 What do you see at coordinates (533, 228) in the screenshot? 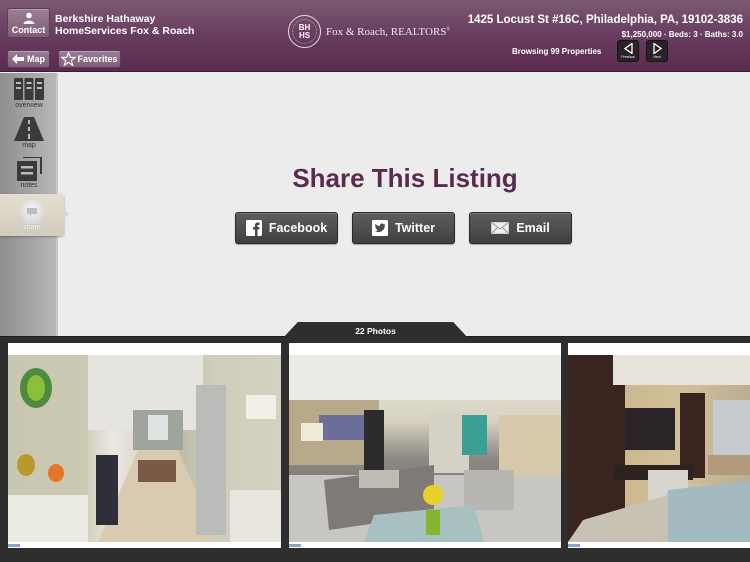
I see `email-label: Email` at bounding box center [533, 228].